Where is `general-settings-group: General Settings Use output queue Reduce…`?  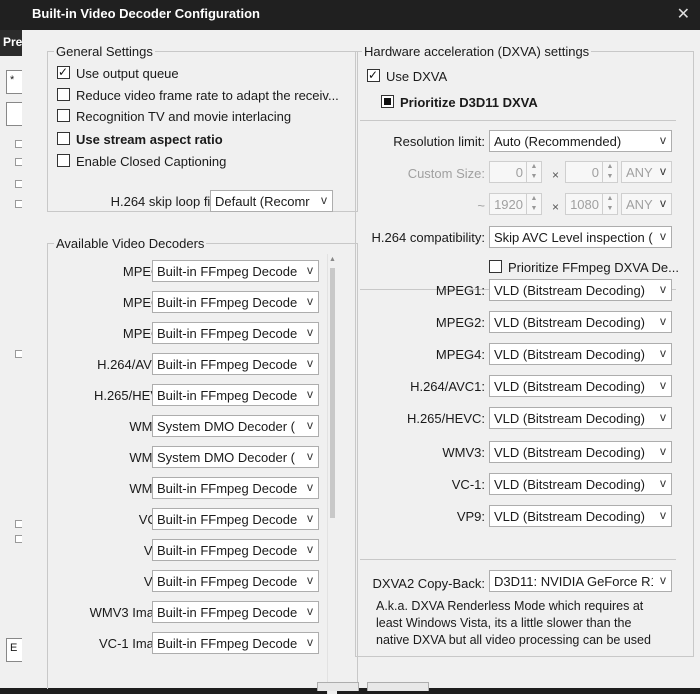
general-settings-group: General Settings Use output queue Reduce… is located at coordinates (202, 128).